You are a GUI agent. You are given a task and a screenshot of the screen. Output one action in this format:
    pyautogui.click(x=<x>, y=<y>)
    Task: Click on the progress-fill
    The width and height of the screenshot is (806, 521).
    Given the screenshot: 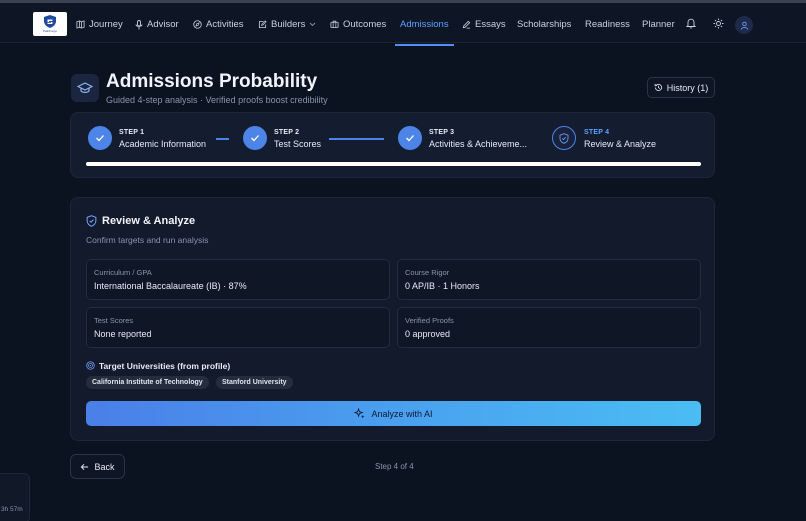 What is the action you would take?
    pyautogui.click(x=393, y=164)
    